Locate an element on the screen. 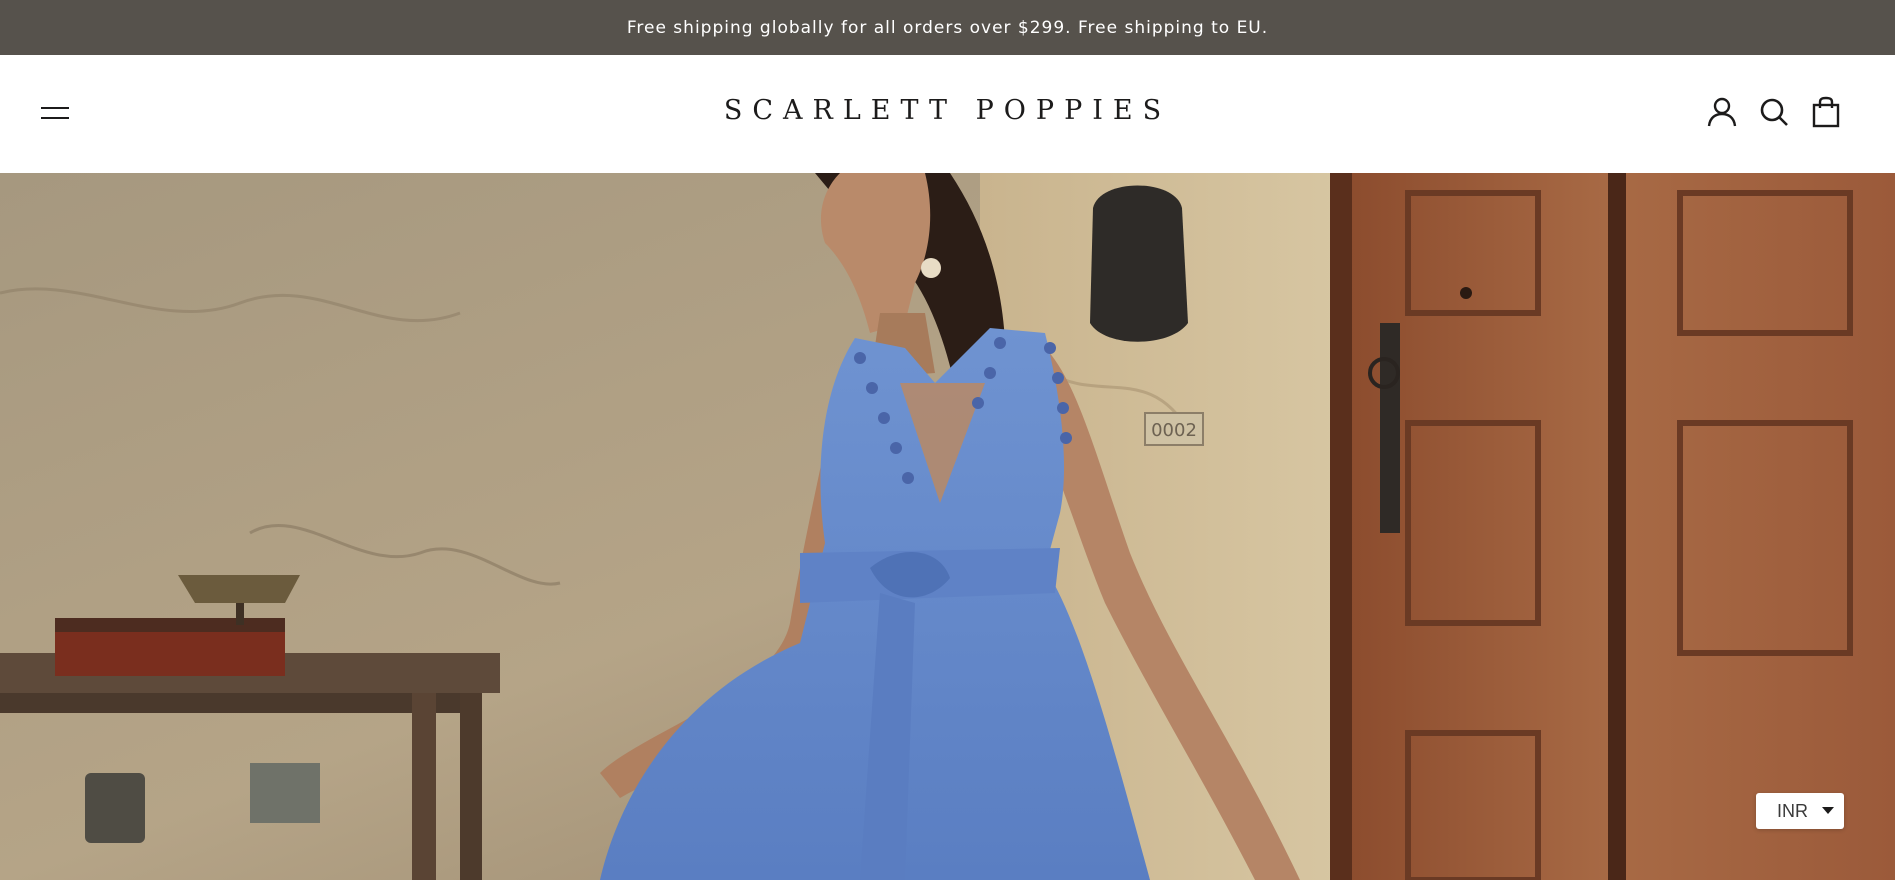 Image resolution: width=1895 pixels, height=880 pixels. search-icon is located at coordinates (1774, 112).